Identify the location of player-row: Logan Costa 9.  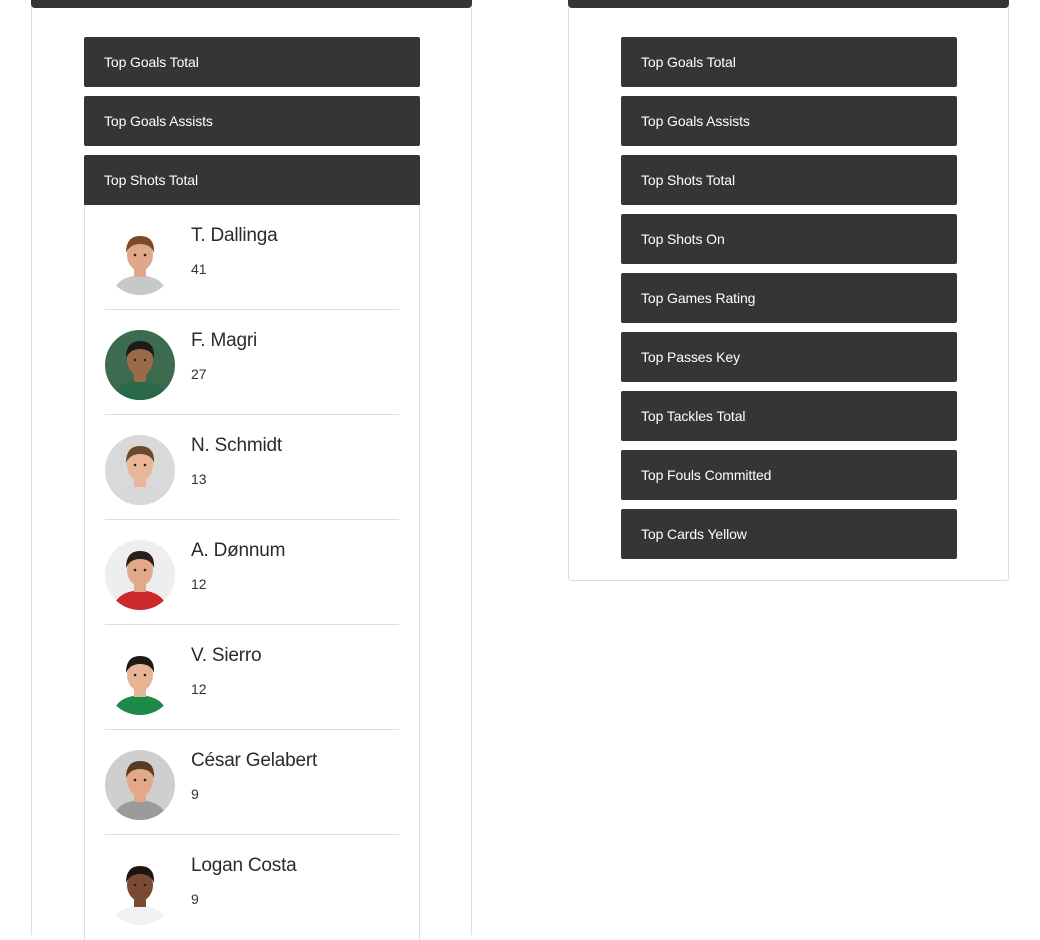
(252, 887).